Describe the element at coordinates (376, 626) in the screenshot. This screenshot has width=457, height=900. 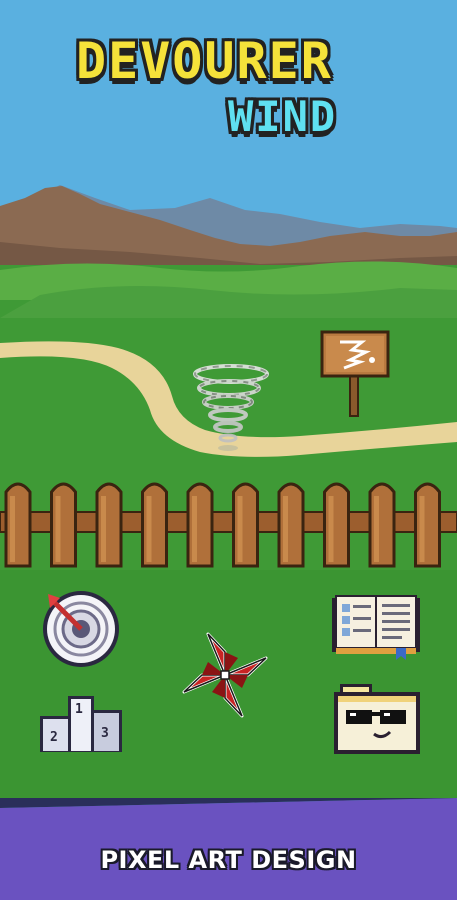
I see `book-icon` at that location.